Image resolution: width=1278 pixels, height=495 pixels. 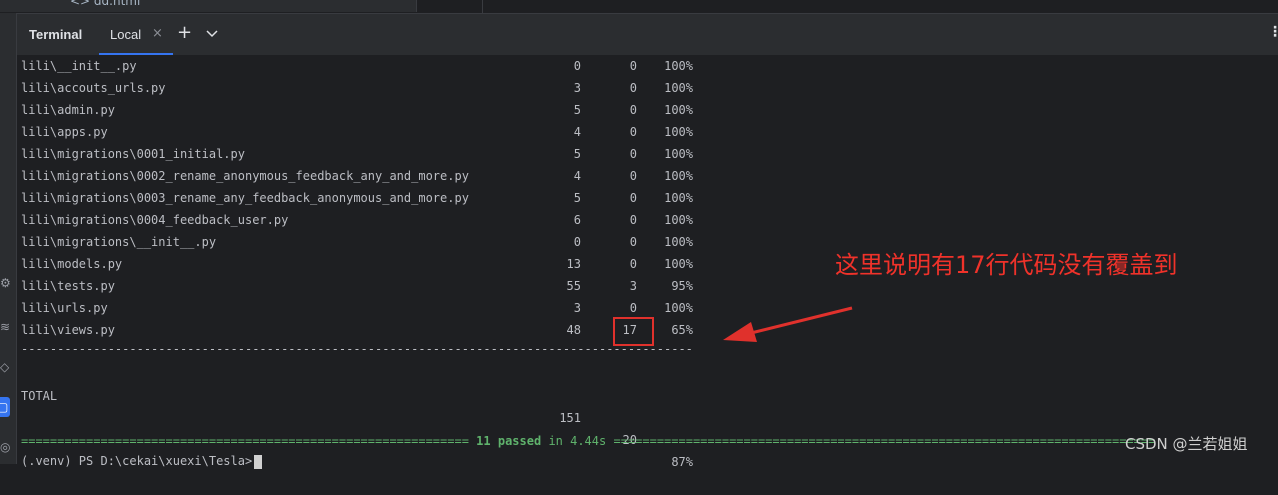 I want to click on annotation-text: 这里说明有17行代码没有覆盖到, so click(x=1006, y=265).